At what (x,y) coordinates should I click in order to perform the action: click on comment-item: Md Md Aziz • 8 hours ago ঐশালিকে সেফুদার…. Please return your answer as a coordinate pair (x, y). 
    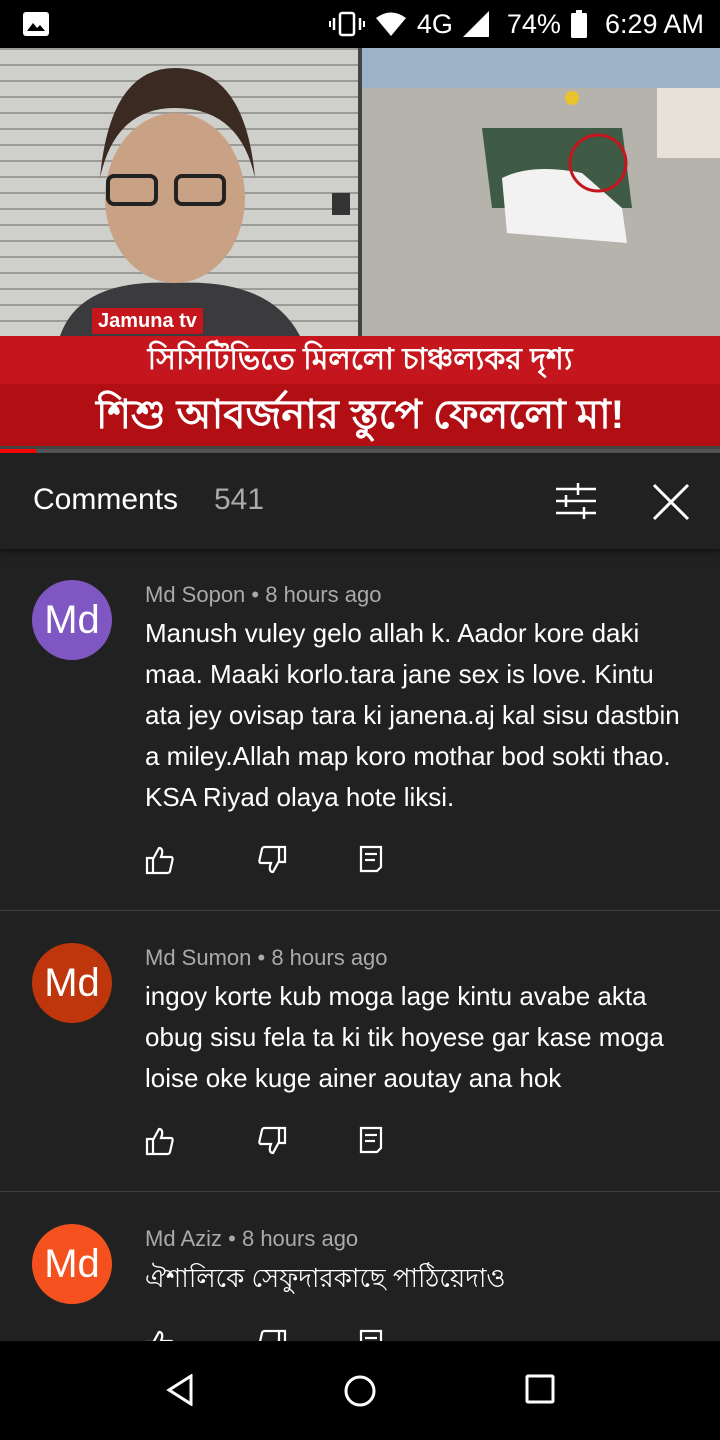
    Looking at the image, I should click on (360, 1266).